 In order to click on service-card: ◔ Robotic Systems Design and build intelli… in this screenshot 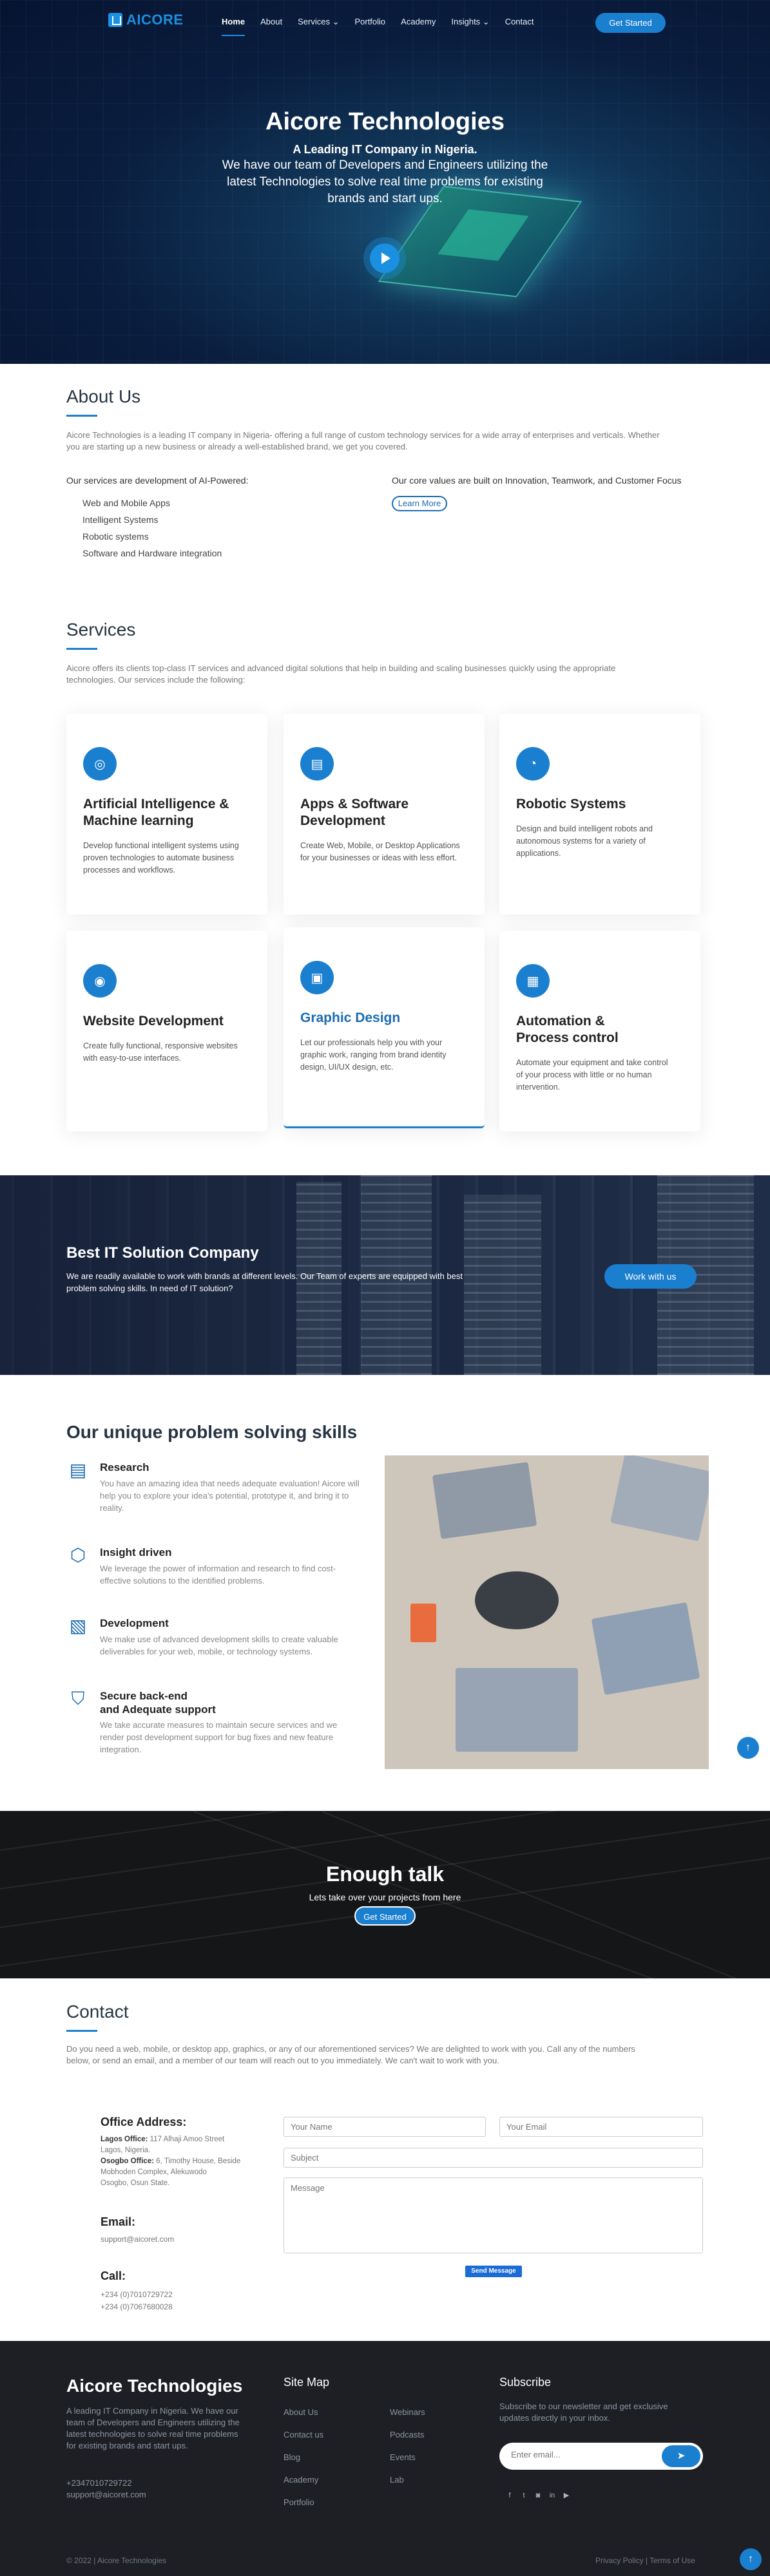, I will do `click(599, 814)`.